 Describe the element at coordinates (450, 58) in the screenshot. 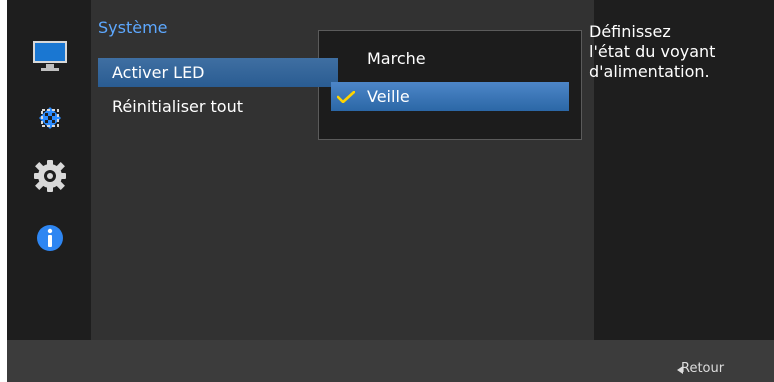

I see `option-marche: Marche` at that location.